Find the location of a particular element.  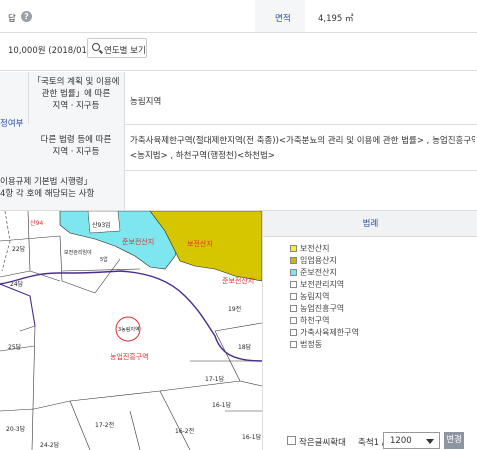

map-label: 18답 is located at coordinates (245, 347).